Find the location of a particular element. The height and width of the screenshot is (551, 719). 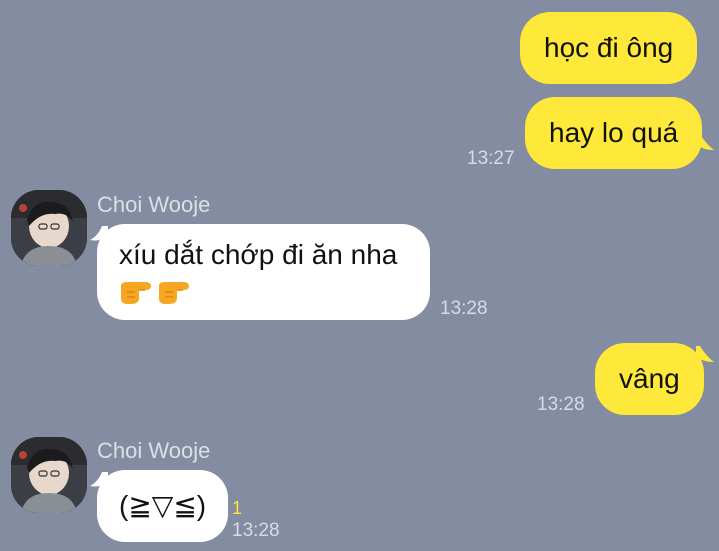

message-text: vâng is located at coordinates (649, 378).